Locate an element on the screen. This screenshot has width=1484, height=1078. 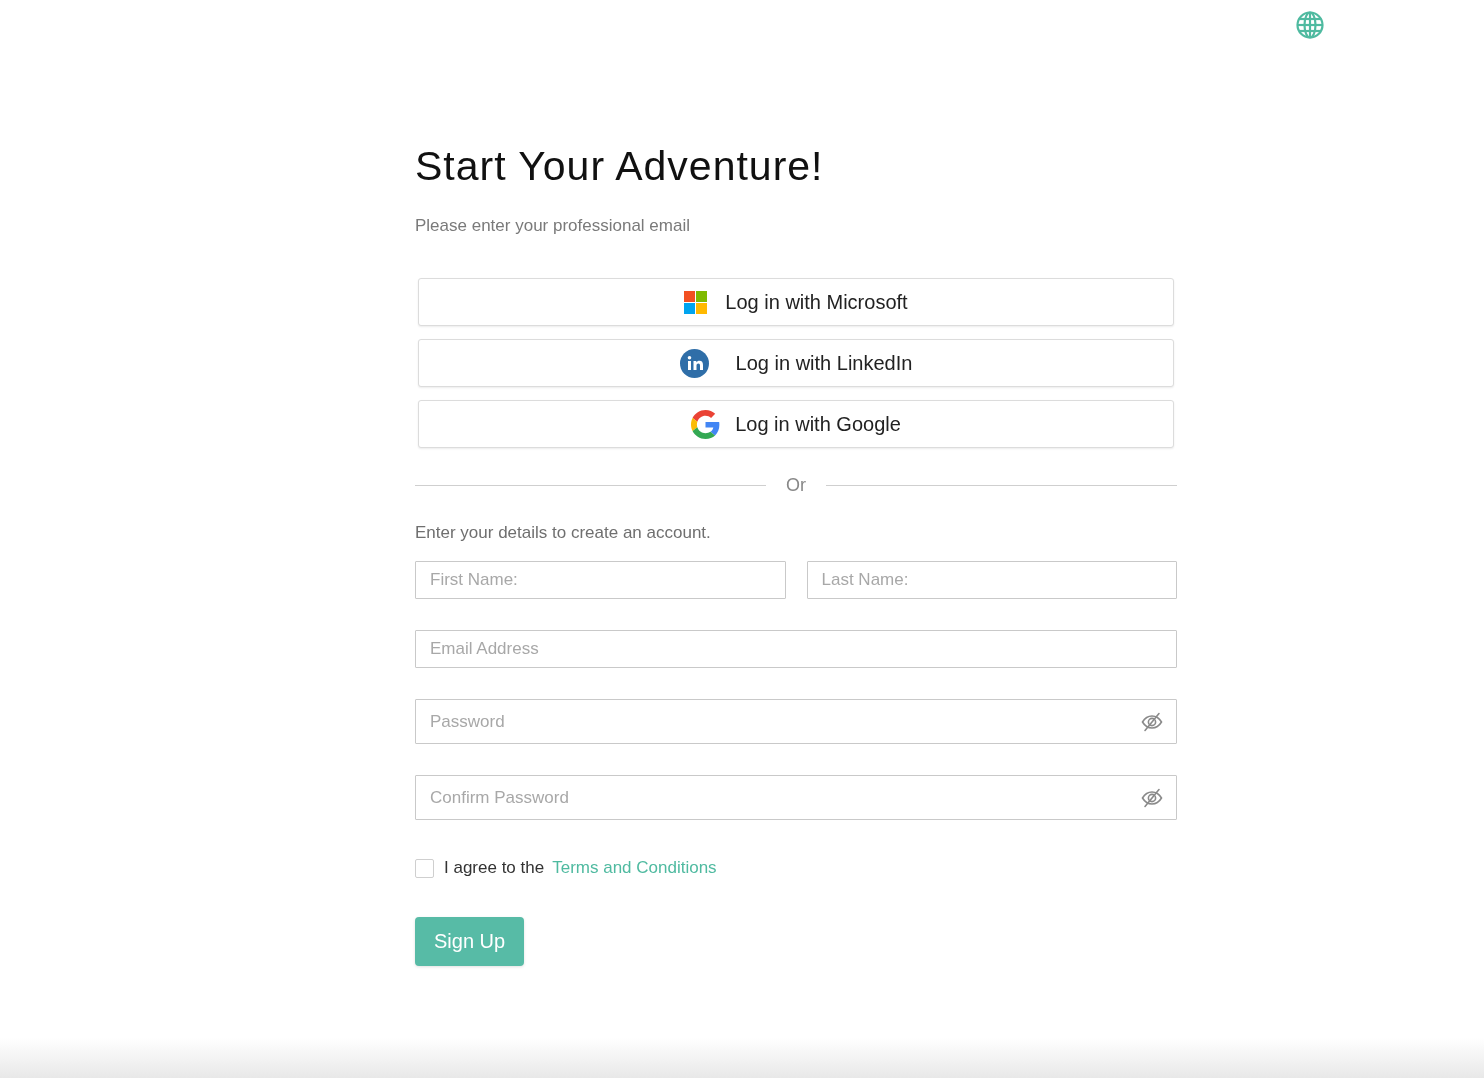
globe-icon is located at coordinates (1310, 25).